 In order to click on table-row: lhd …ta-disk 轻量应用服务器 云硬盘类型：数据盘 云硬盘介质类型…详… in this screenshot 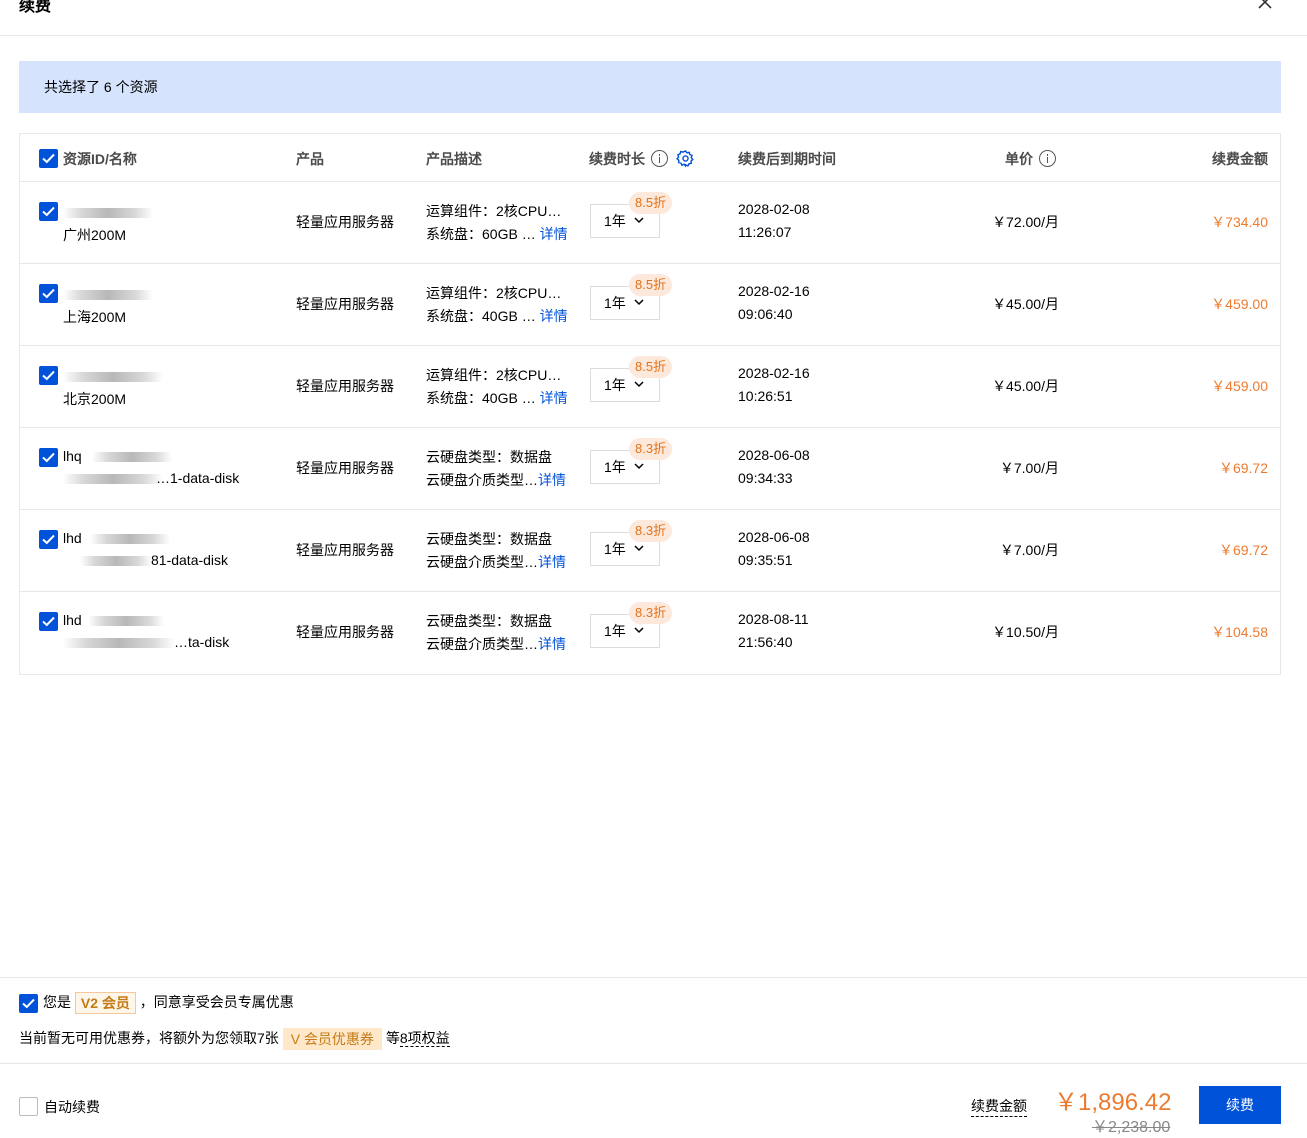, I will do `click(650, 633)`.